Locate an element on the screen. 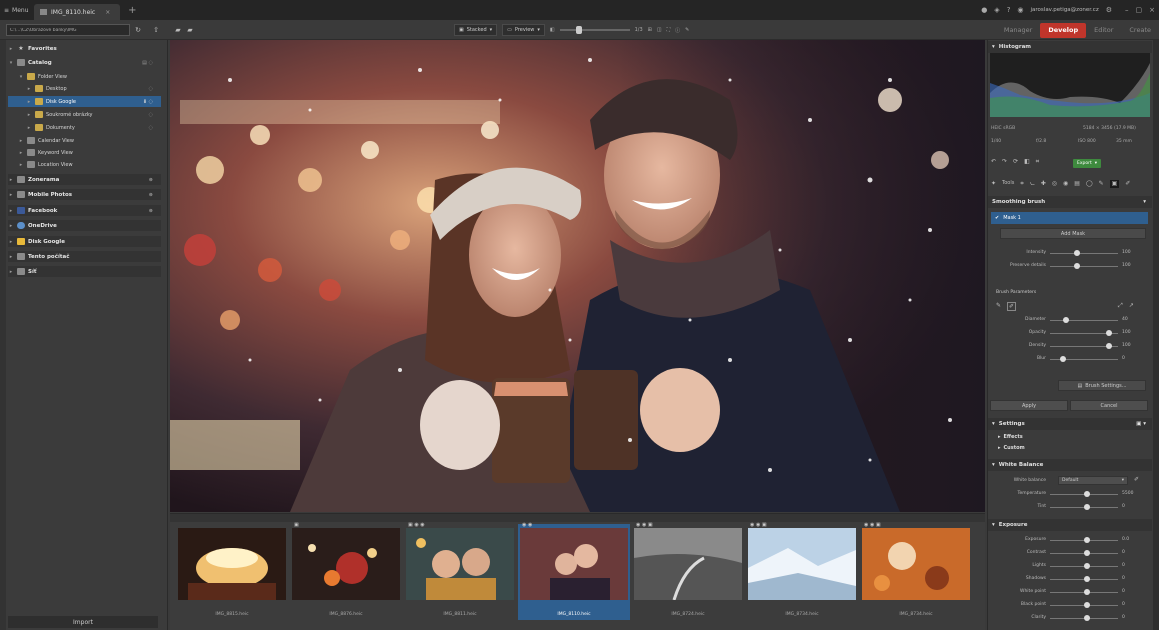  custom-header: ▸ Custom is located at coordinates (1070, 447).